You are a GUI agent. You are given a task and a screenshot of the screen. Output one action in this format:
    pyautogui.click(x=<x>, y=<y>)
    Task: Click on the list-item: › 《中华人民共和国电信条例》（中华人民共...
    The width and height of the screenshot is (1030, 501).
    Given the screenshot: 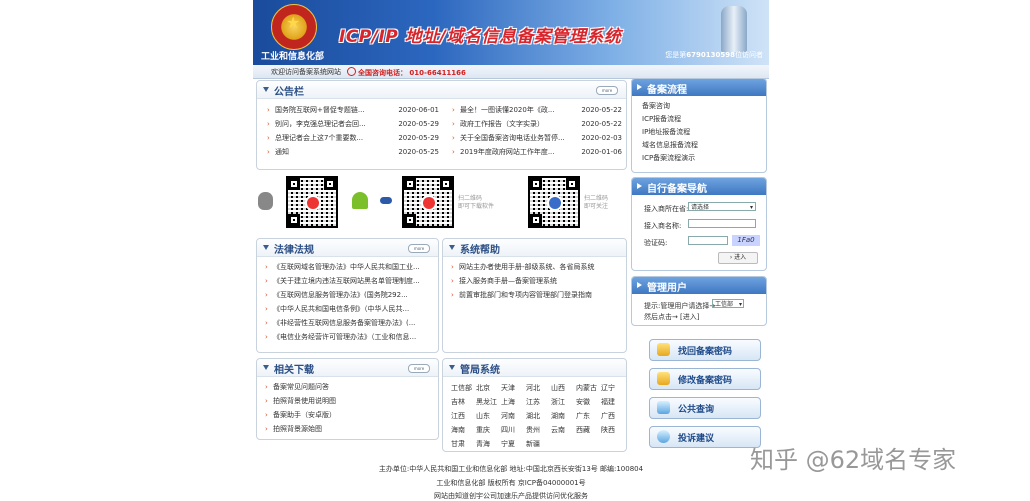 What is the action you would take?
    pyautogui.click(x=350, y=309)
    